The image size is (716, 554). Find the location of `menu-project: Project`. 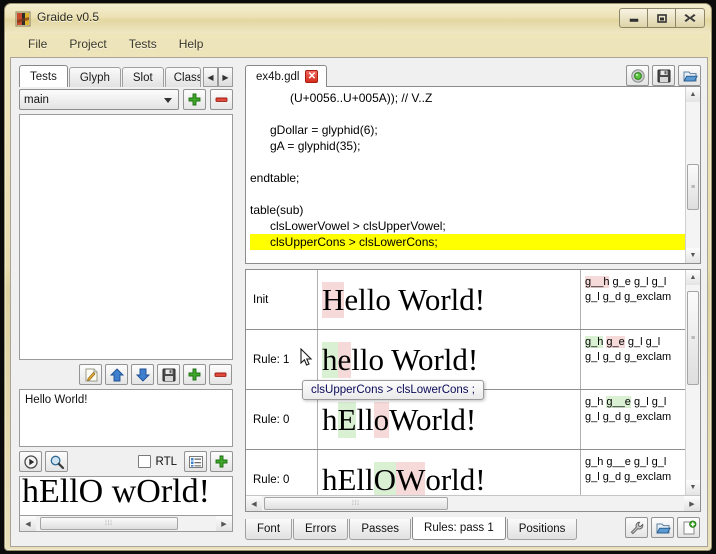

menu-project: Project is located at coordinates (87, 44).